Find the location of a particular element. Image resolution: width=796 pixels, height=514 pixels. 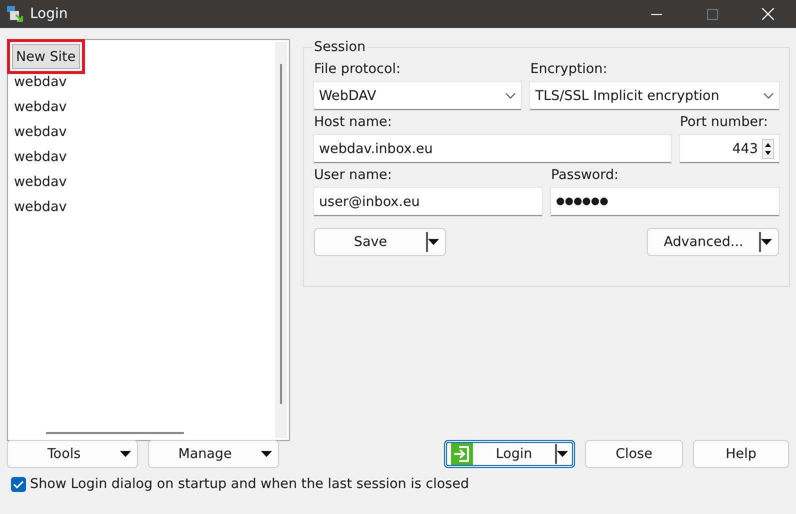

checkbox-label: Show Login dialog on startup and when the last session is closed is located at coordinates (250, 484).